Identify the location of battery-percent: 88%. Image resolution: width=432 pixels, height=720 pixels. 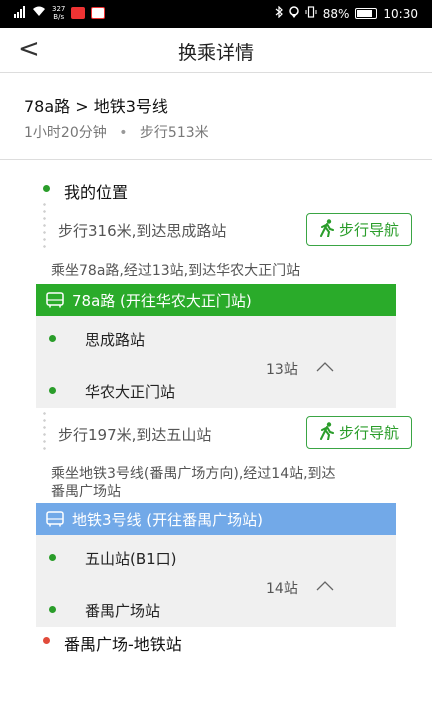
(336, 13).